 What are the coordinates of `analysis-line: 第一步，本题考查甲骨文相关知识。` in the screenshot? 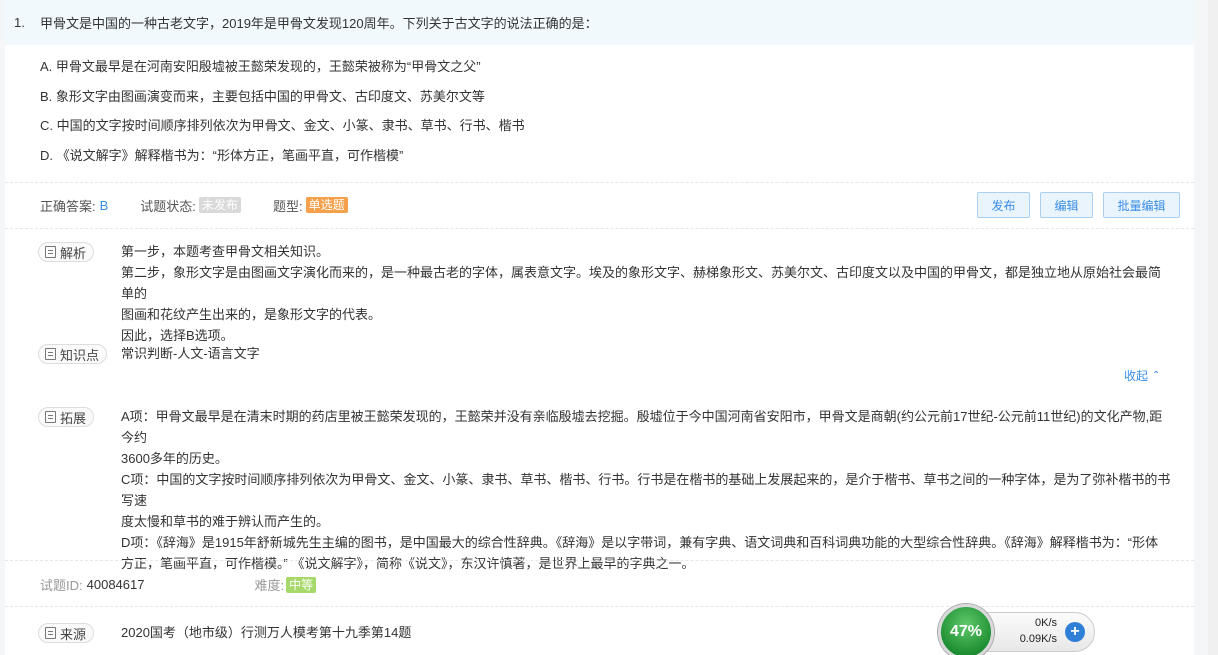 It's located at (646, 251).